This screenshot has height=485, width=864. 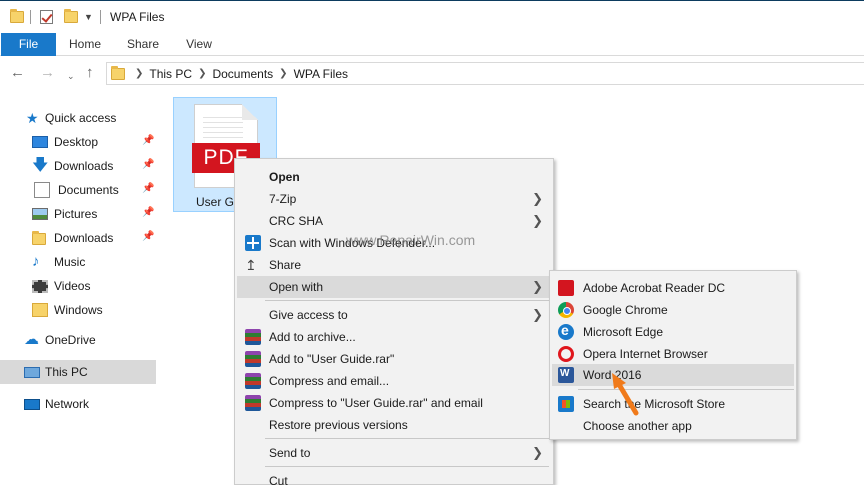 I want to click on nav-onedrive: ☁ OneDrive, so click(x=78, y=340).